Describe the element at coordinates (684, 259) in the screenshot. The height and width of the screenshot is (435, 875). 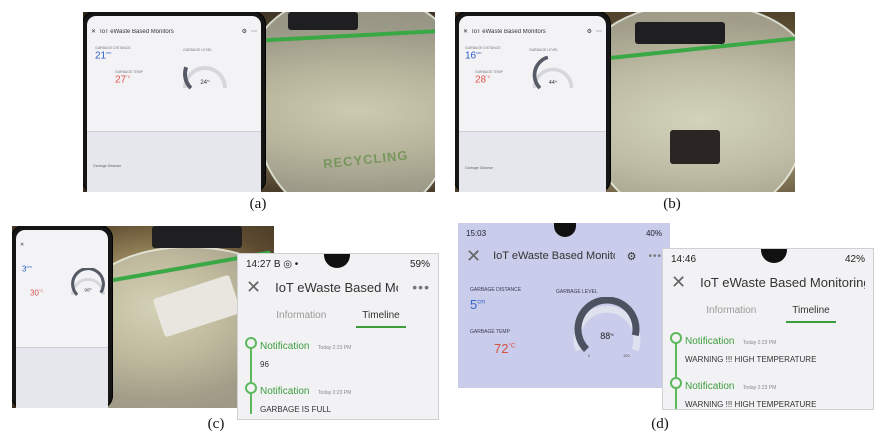
I see `status-time: 14:46` at that location.